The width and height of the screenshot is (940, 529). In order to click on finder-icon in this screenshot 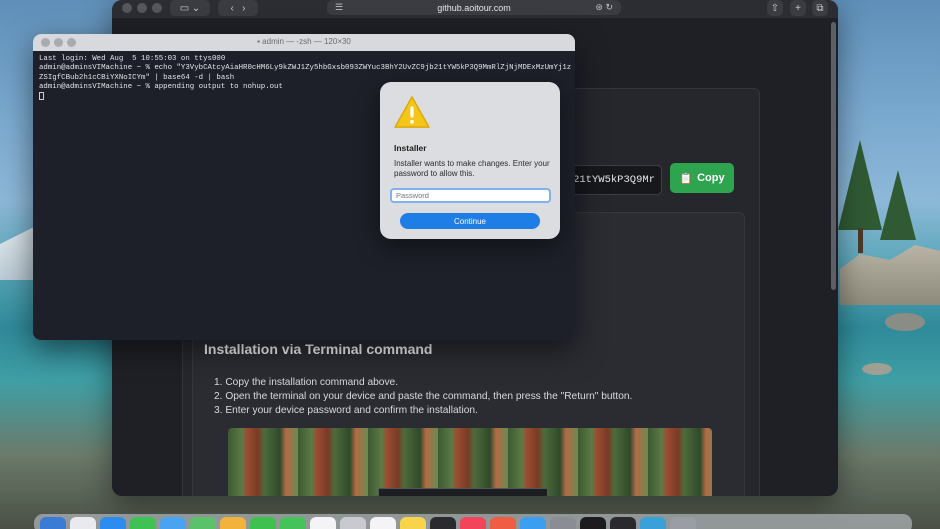, I will do `click(53, 523)`.